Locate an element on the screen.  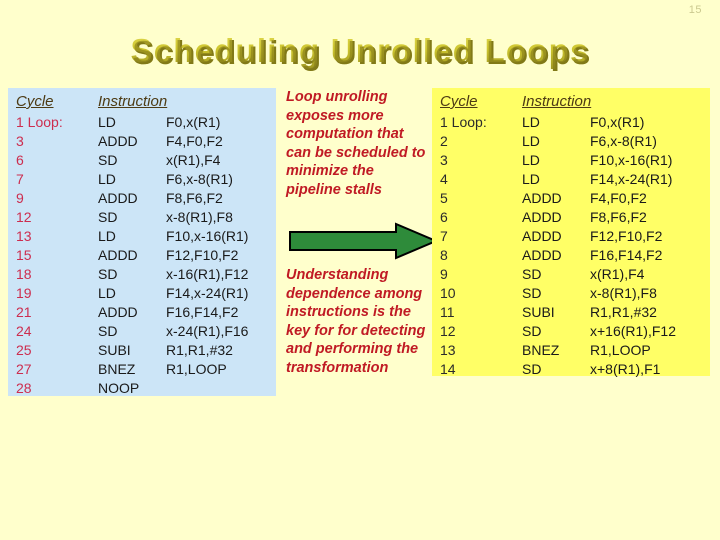
cell-cycle: 18 is located at coordinates (24, 274).